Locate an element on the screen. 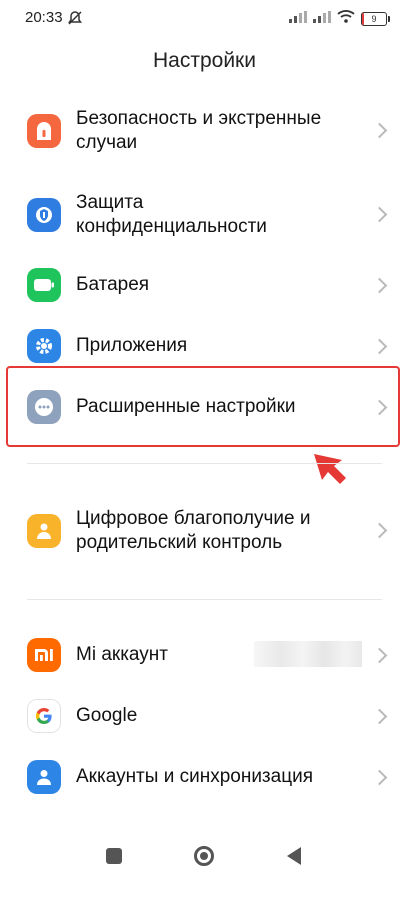  back-button is located at coordinates (294, 858).